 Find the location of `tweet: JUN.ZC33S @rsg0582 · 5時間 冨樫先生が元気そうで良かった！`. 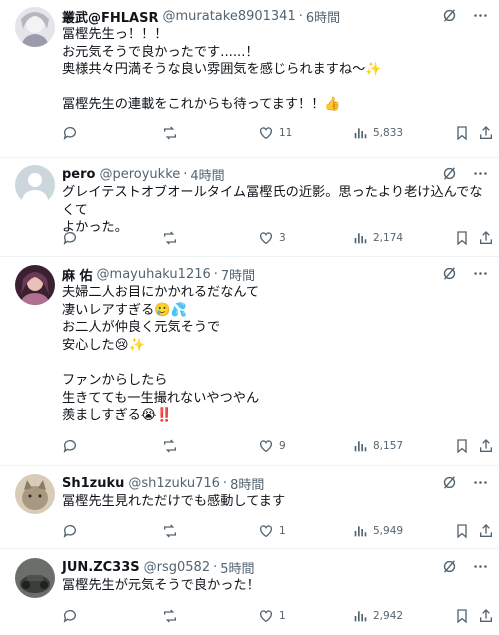

tweet: JUN.ZC33S @rsg0582 · 5時間 冨樫先生が元気そうで良かった！ is located at coordinates (249, 592).